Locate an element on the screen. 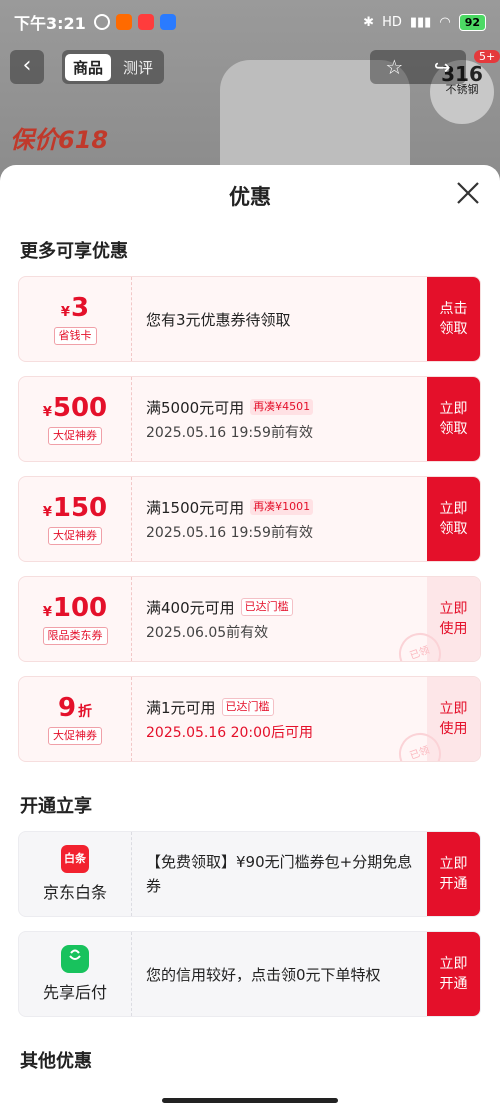  coupon-value: ¥100 限品类东券 is located at coordinates (75, 619).